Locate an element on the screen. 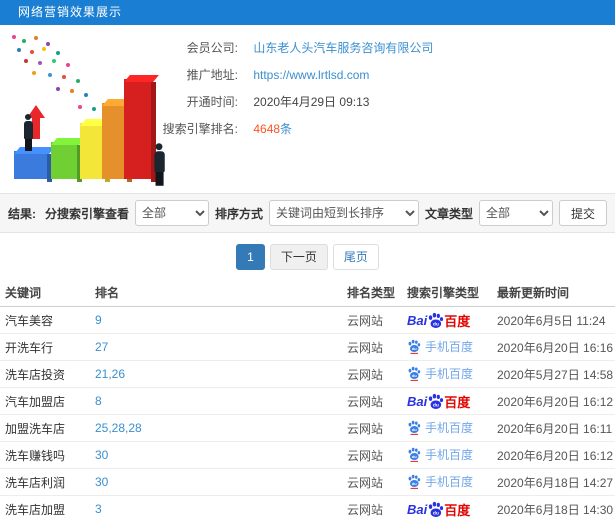 This screenshot has height=520, width=615. cell-rank: 27 is located at coordinates (102, 347).